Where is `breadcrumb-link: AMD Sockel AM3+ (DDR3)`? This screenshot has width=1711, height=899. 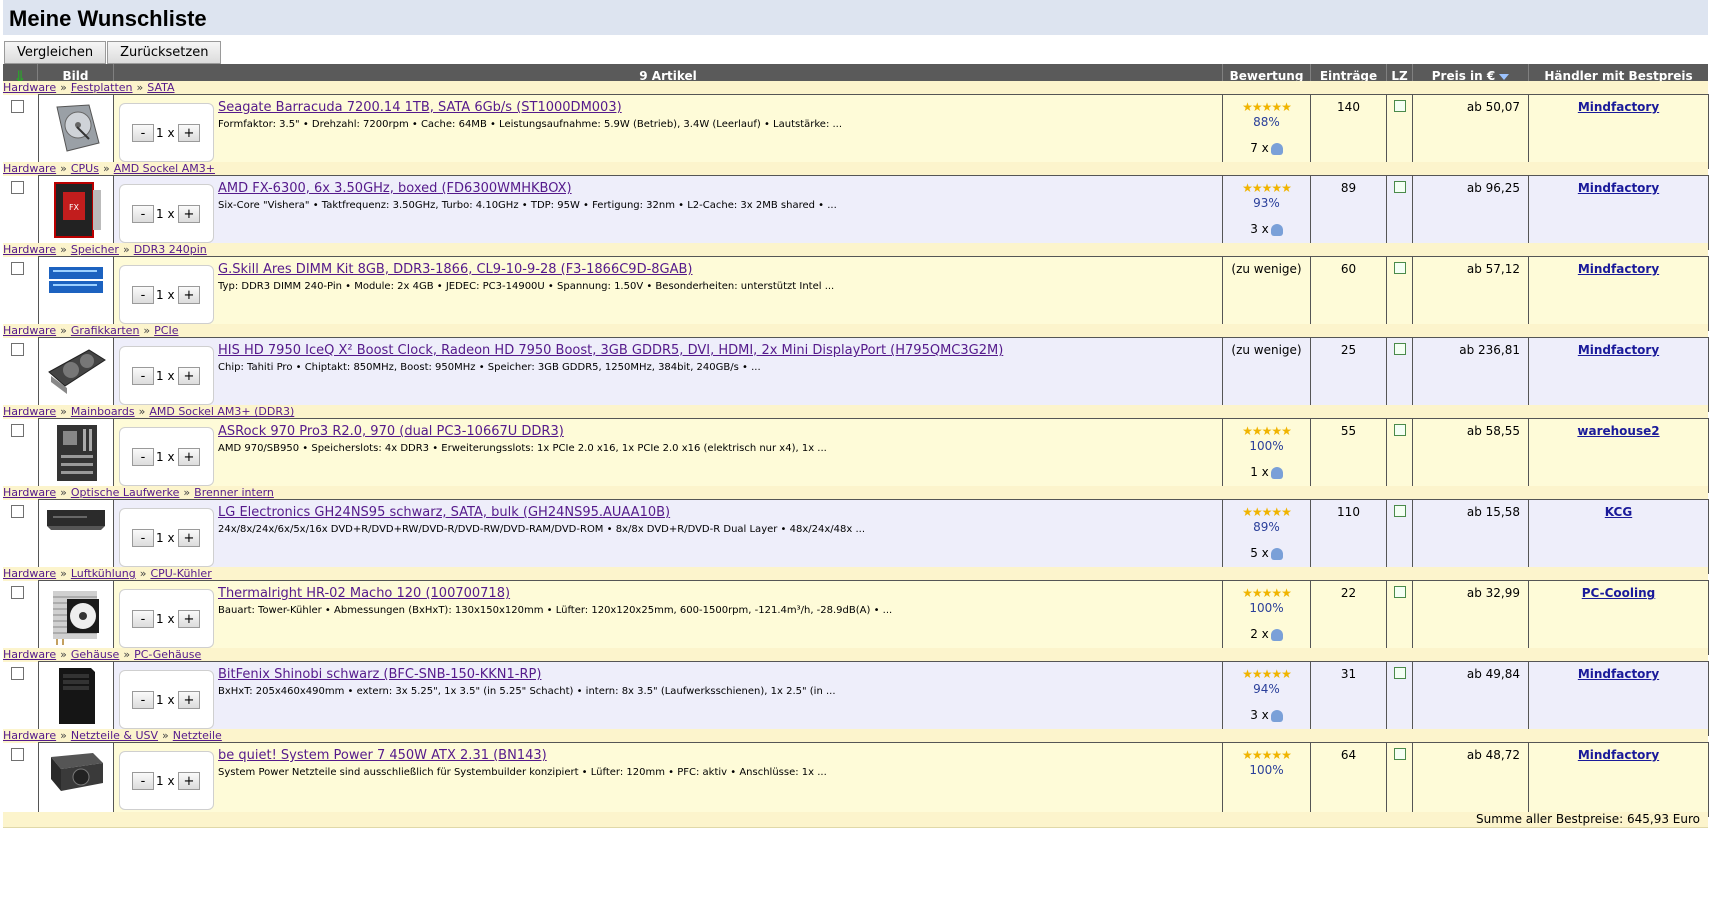
breadcrumb-link: AMD Sockel AM3+ (DDR3) is located at coordinates (221, 411).